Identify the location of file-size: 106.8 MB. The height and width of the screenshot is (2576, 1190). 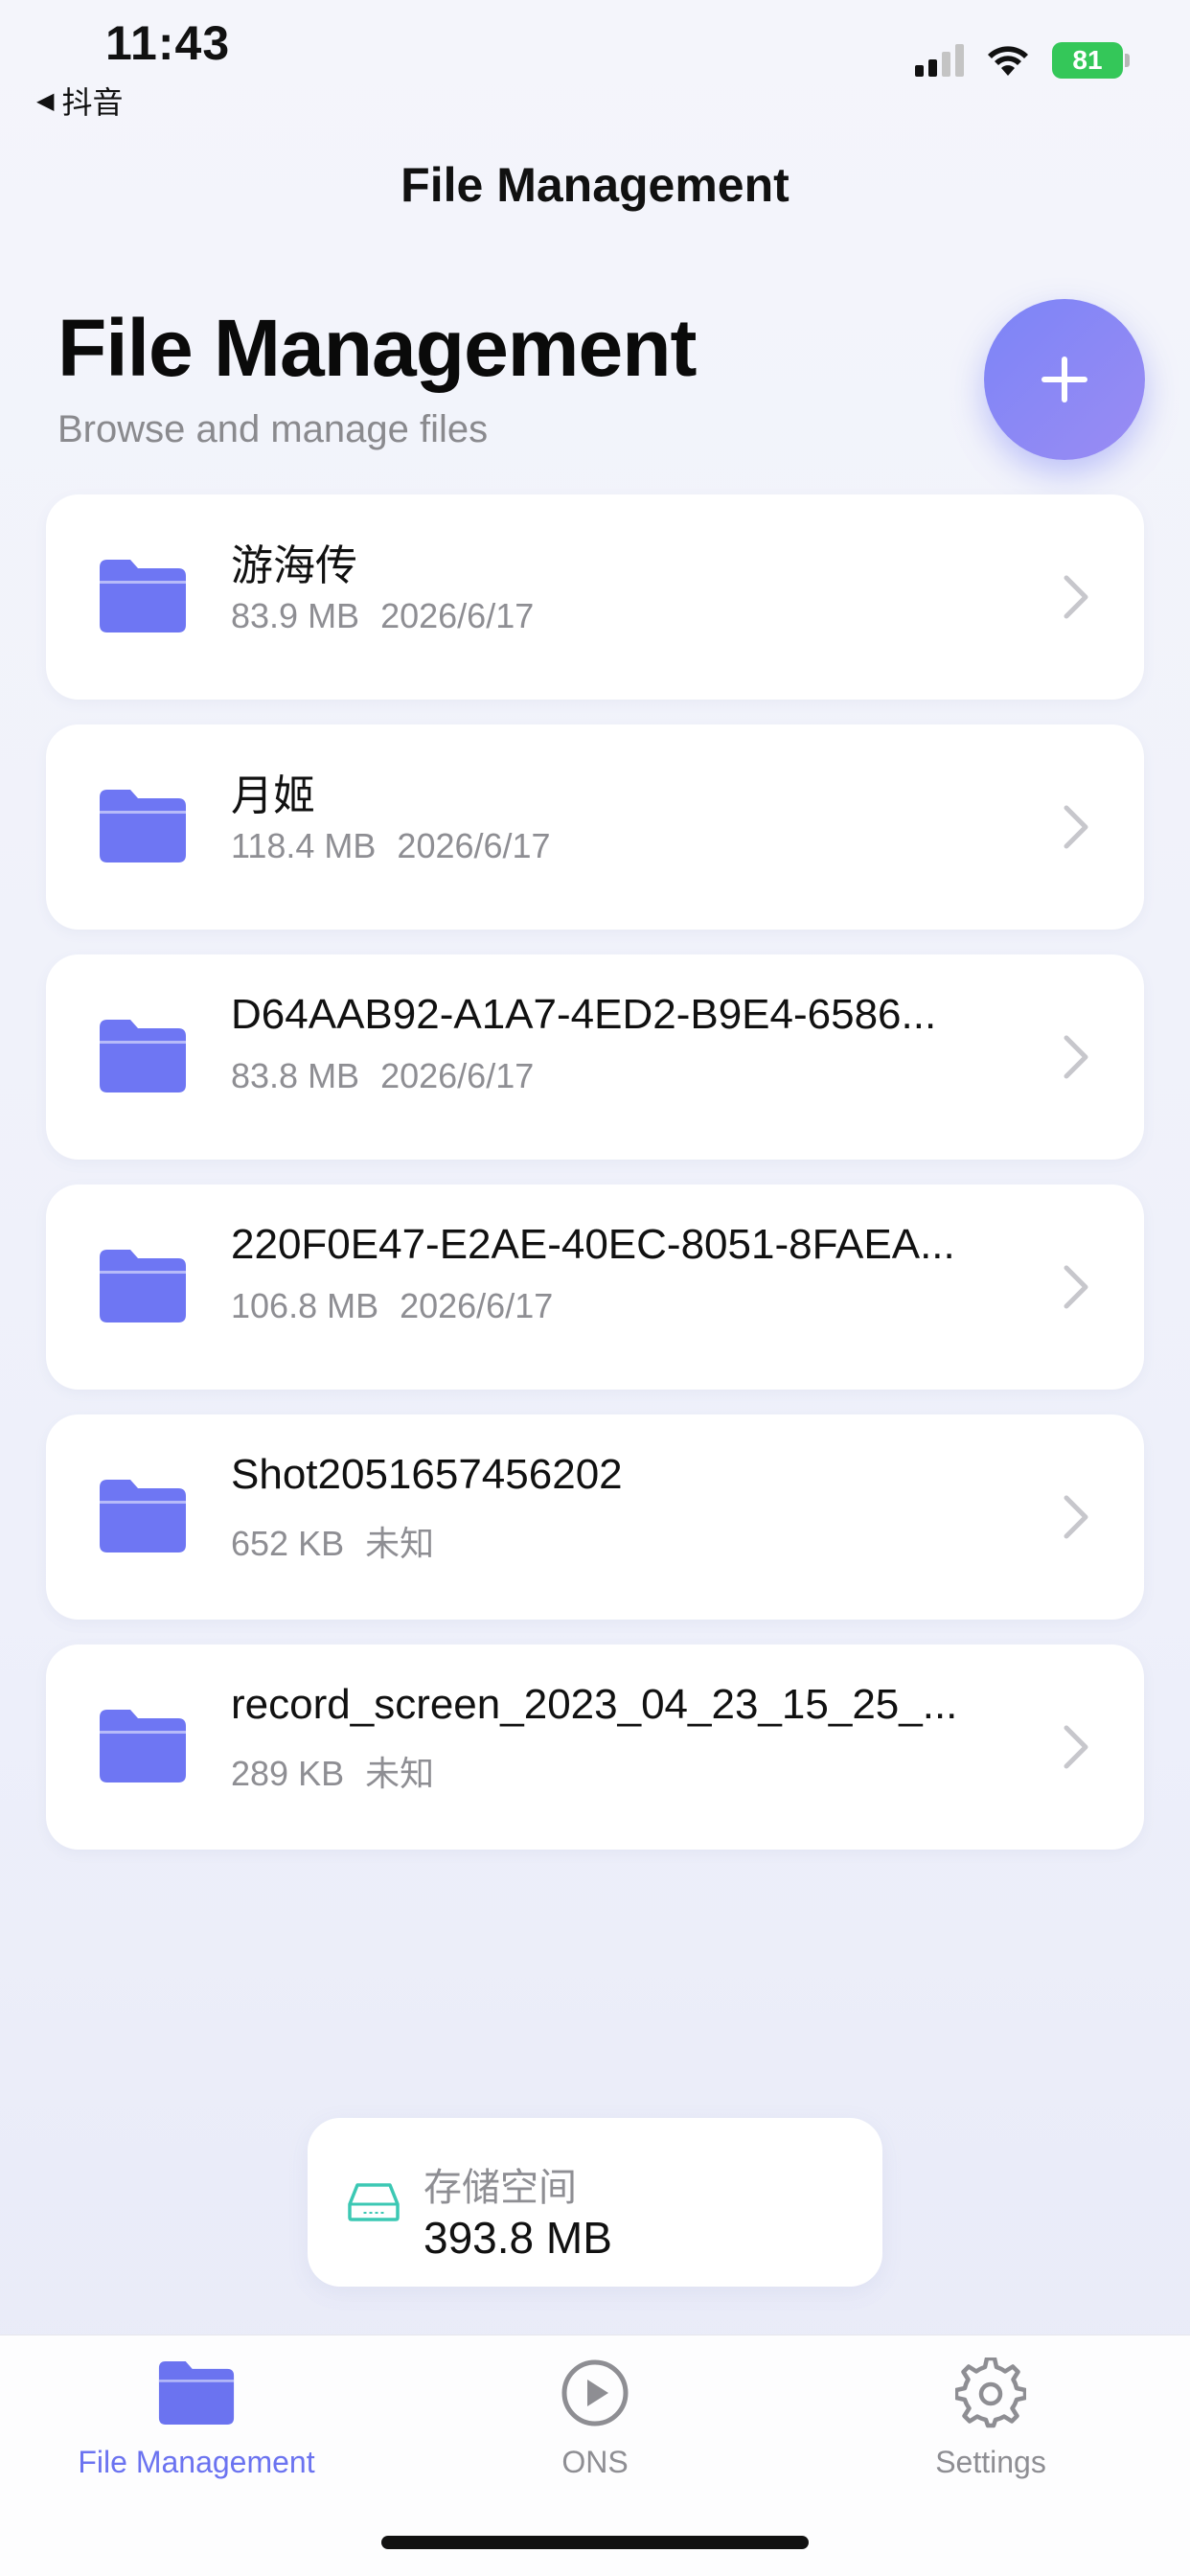
(305, 1305).